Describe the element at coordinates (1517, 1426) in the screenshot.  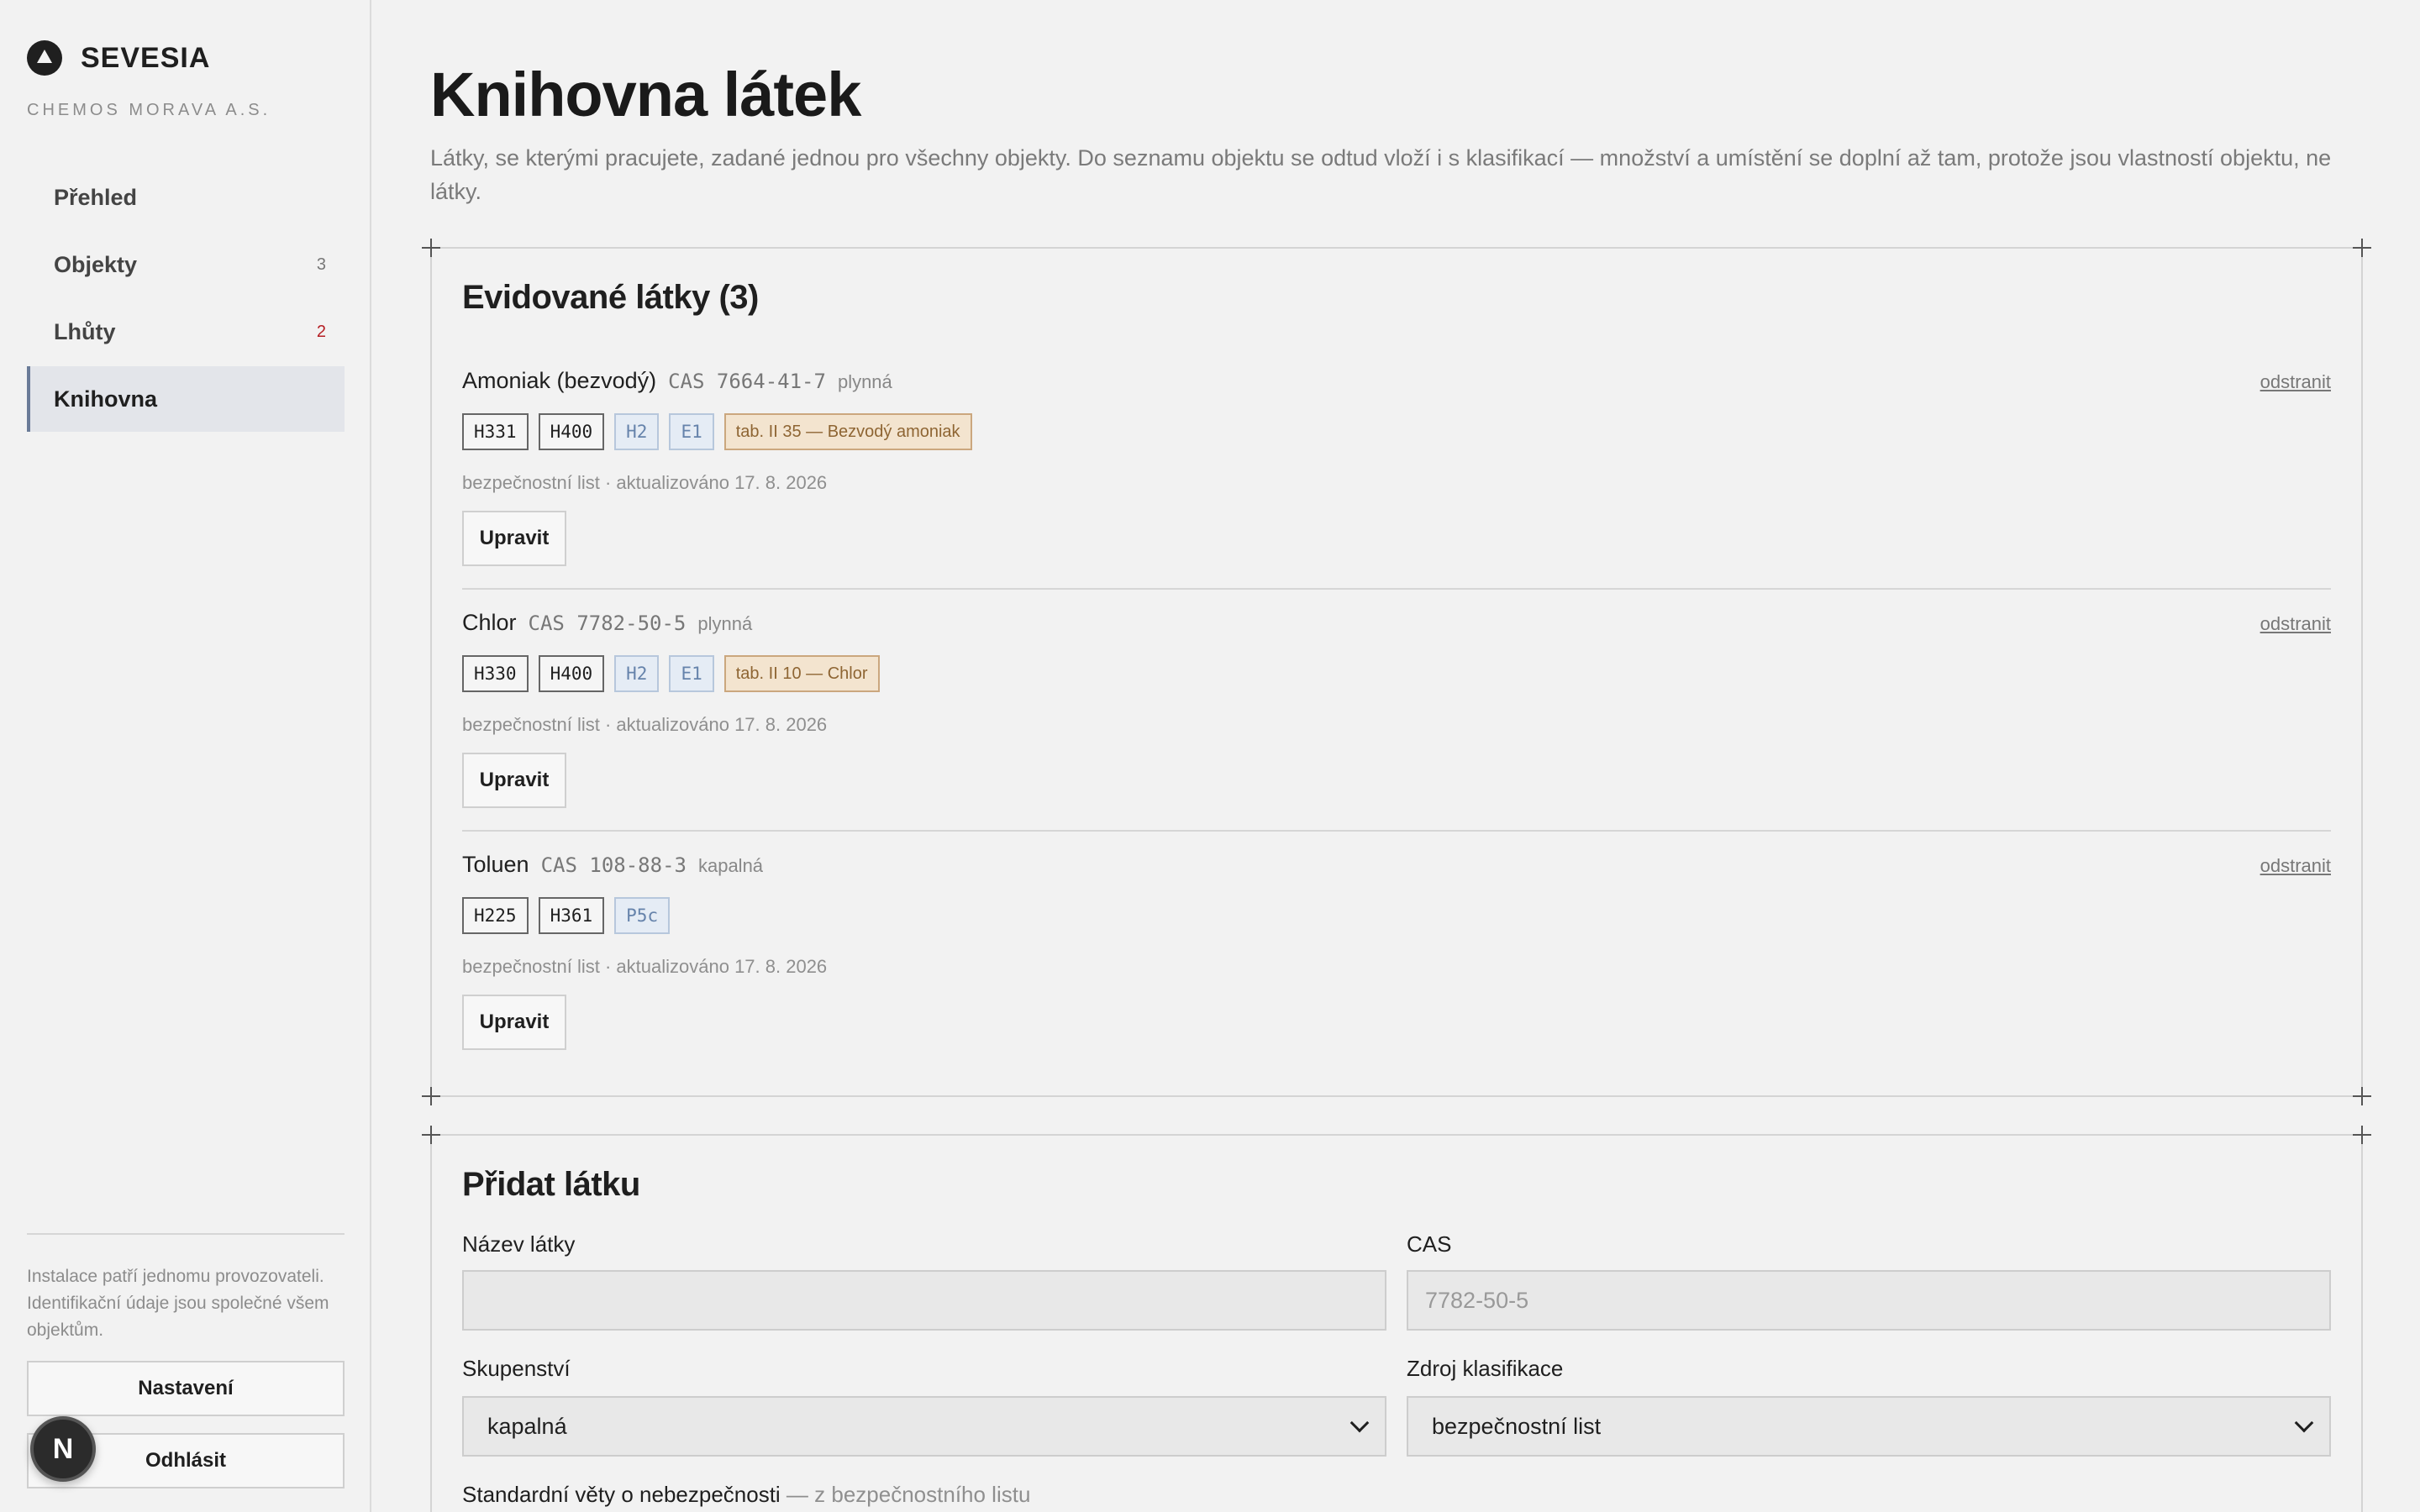
I see `source-select-value: bezpečnostní list` at that location.